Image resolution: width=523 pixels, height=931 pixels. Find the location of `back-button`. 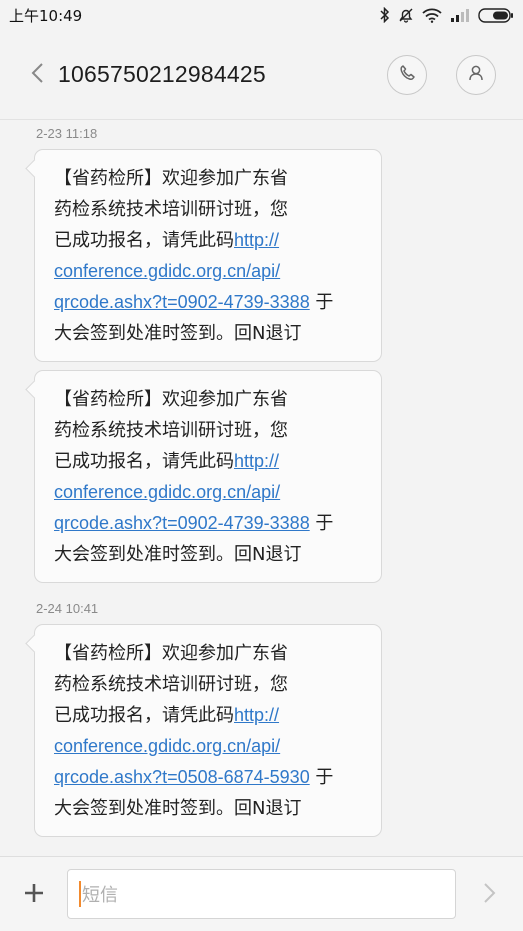

back-button is located at coordinates (37, 75).